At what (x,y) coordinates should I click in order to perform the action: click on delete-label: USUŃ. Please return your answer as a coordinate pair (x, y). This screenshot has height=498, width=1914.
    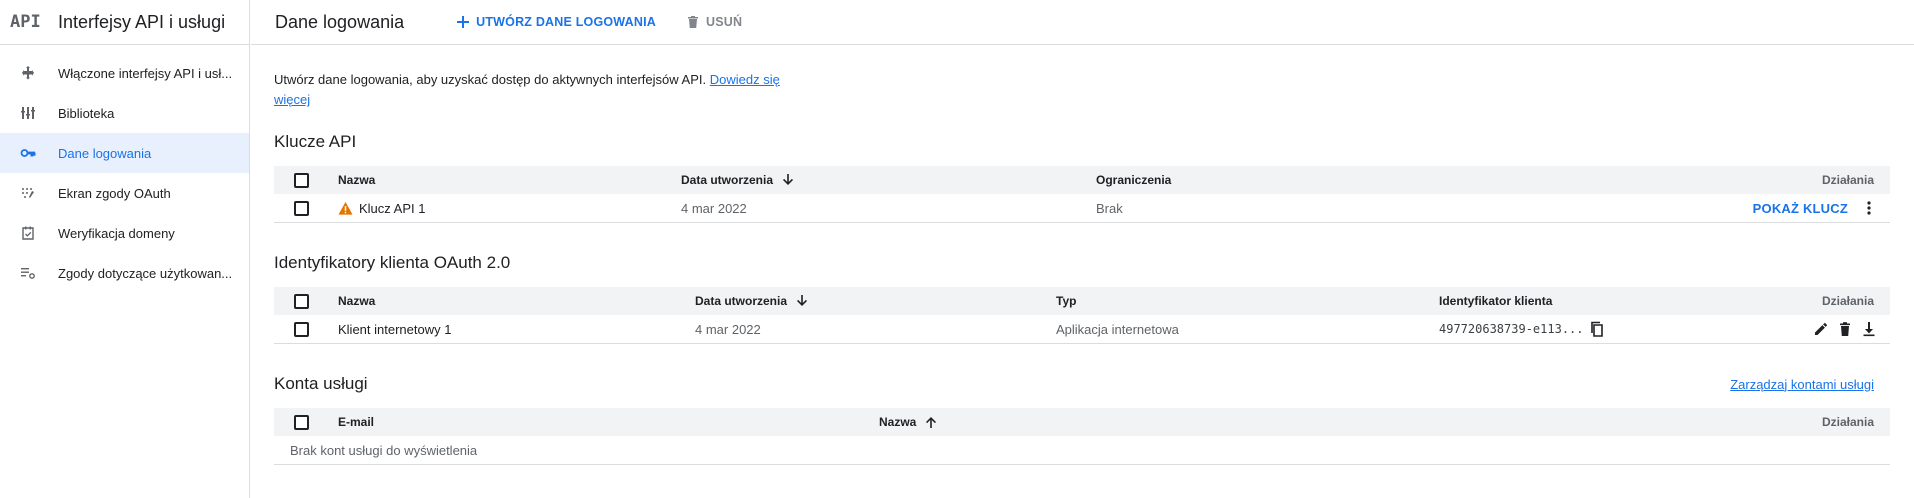
    Looking at the image, I should click on (724, 22).